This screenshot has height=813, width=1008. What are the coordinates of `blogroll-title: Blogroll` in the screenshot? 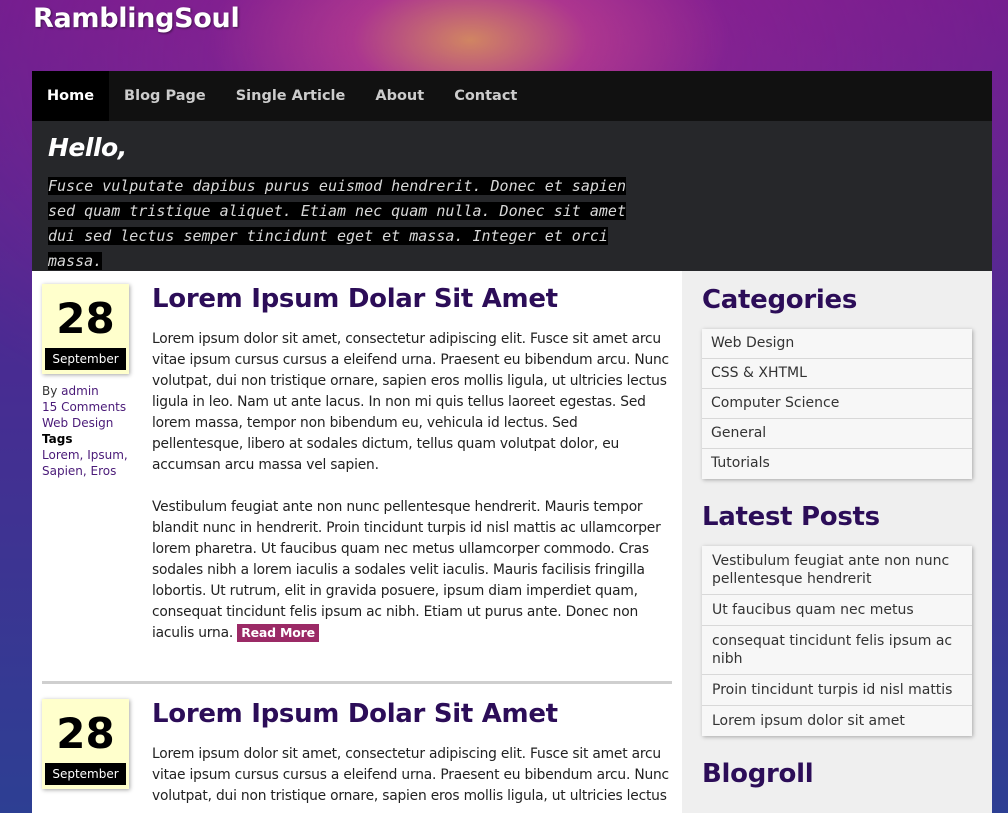 It's located at (758, 774).